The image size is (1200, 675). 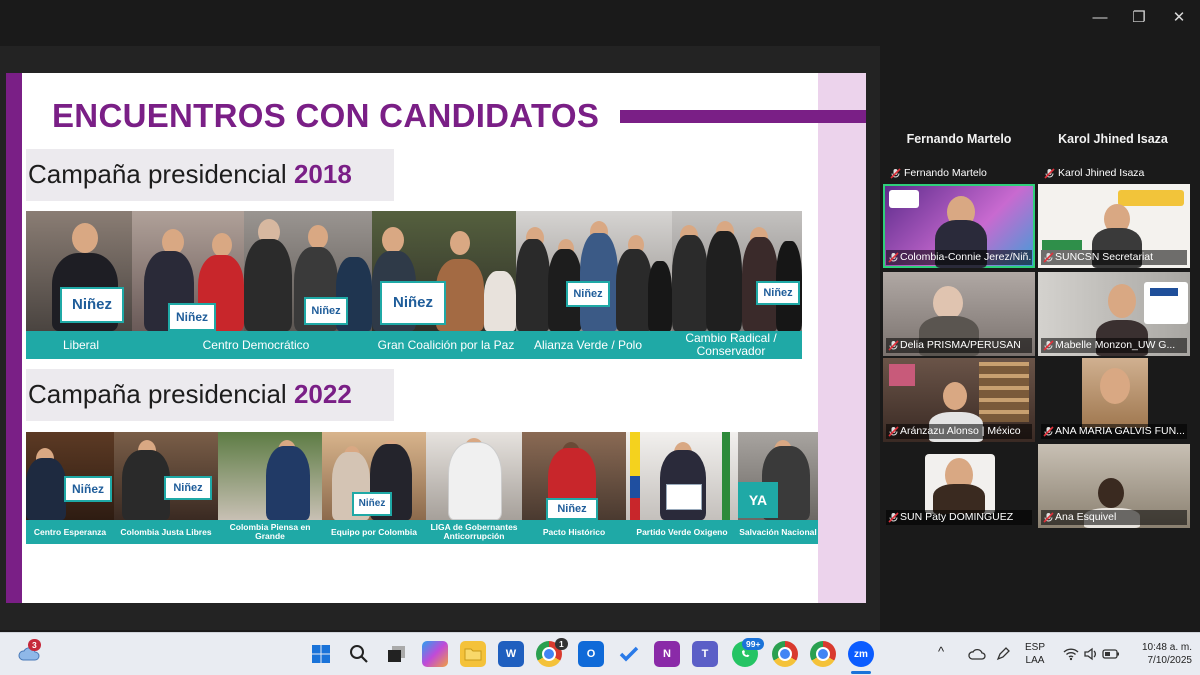 I want to click on photo-alianza-verde: Niñez, so click(x=594, y=271).